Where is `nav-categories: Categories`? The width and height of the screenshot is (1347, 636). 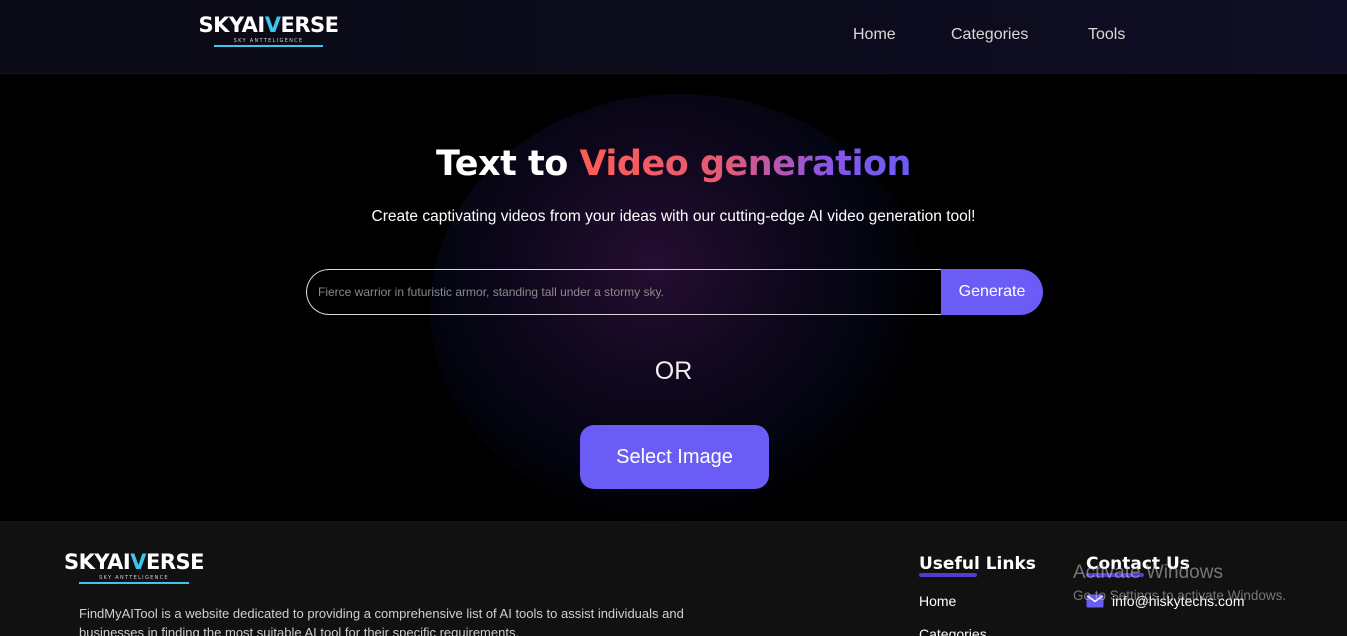
nav-categories: Categories is located at coordinates (989, 35).